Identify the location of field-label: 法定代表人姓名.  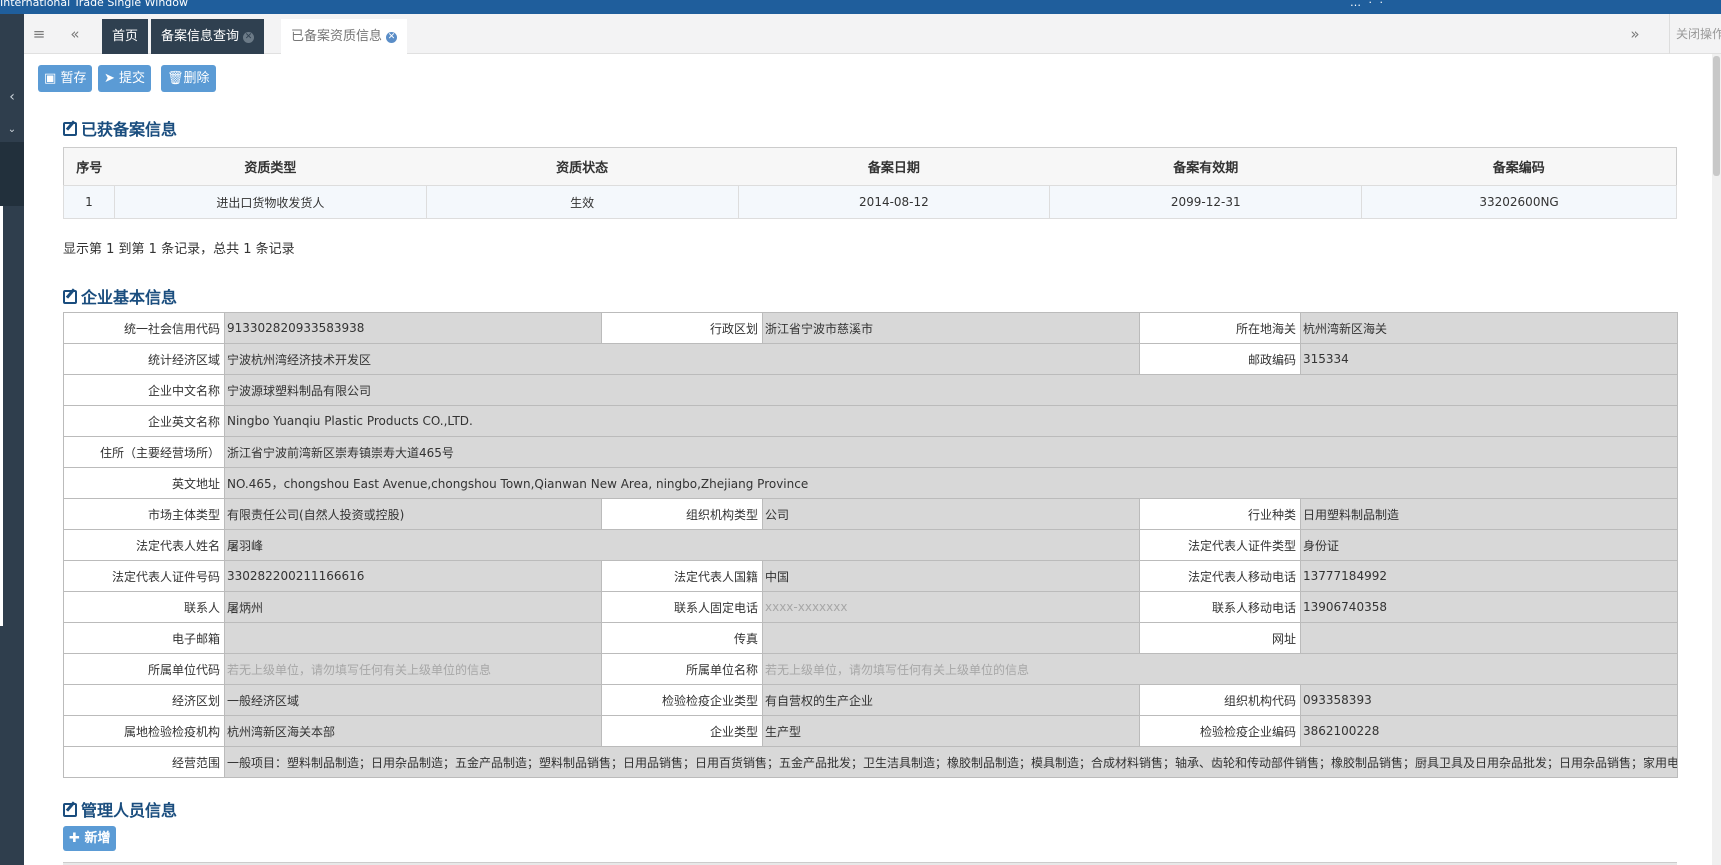
(144, 545).